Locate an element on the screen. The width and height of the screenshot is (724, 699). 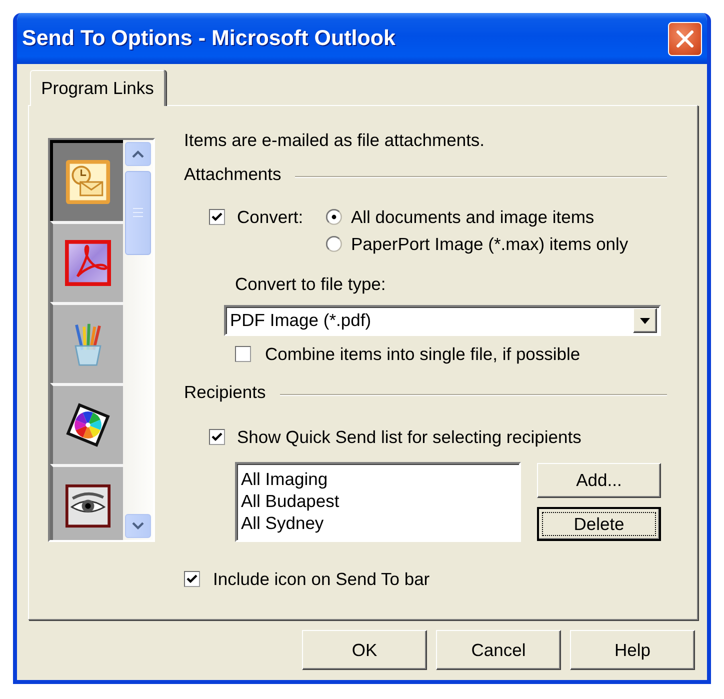
tab: Program Links is located at coordinates (98, 88).